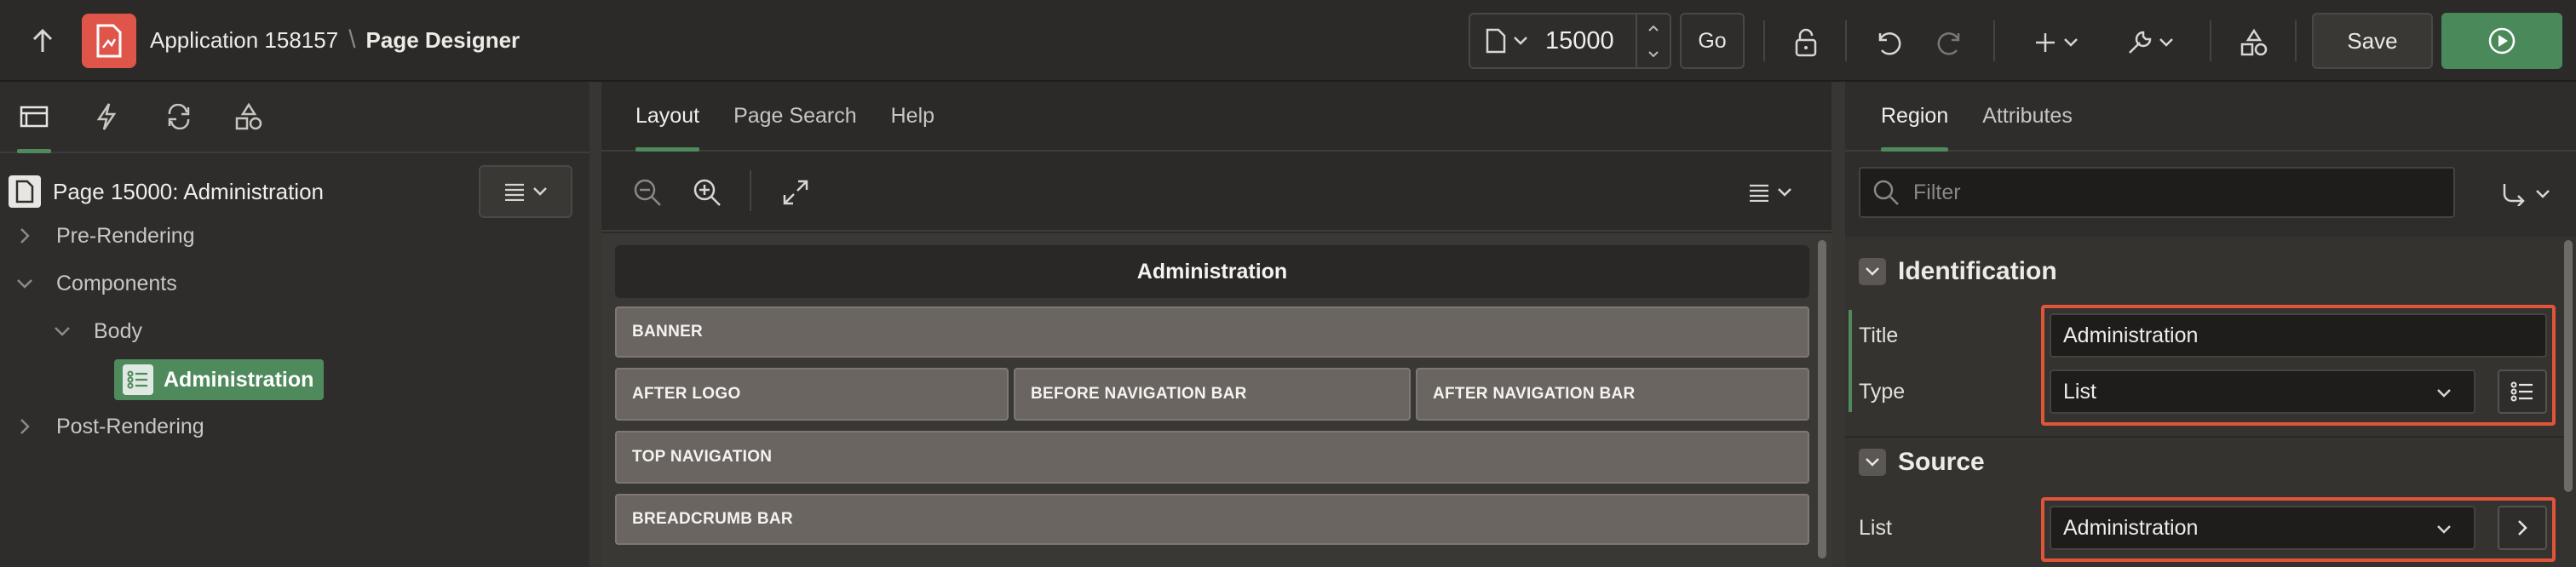 Image resolution: width=2576 pixels, height=567 pixels. What do you see at coordinates (1914, 117) in the screenshot?
I see `tab-region: Region` at bounding box center [1914, 117].